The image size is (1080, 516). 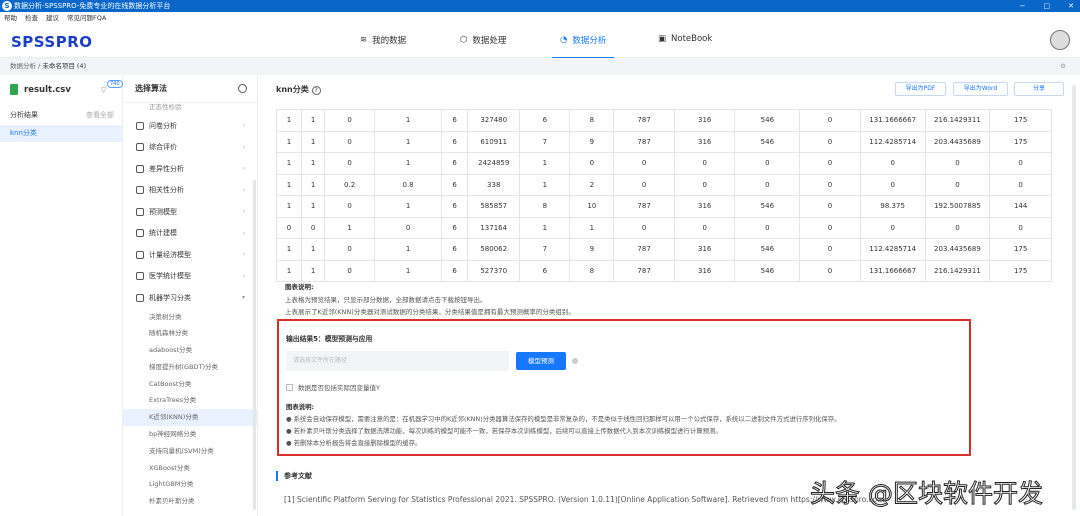 I want to click on algo-category: 统计建模 ›, so click(x=190, y=234).